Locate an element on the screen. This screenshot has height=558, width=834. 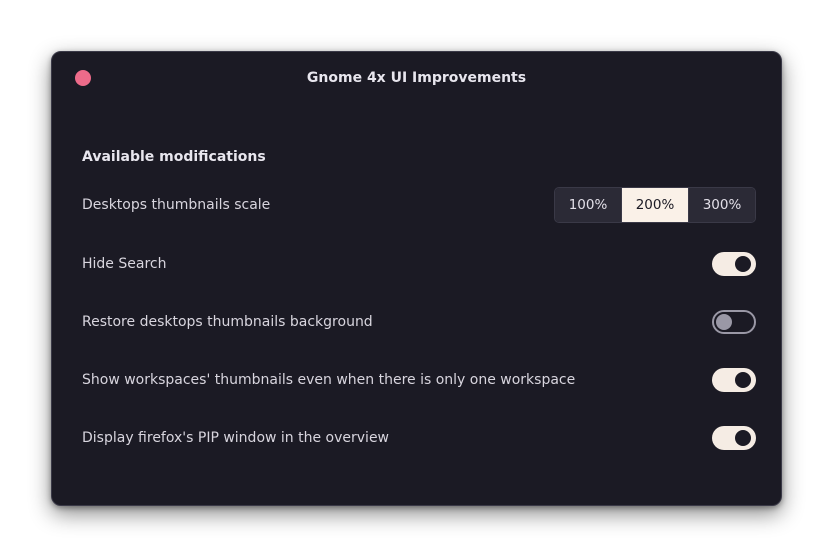
section-title: Available modifications is located at coordinates (174, 157).